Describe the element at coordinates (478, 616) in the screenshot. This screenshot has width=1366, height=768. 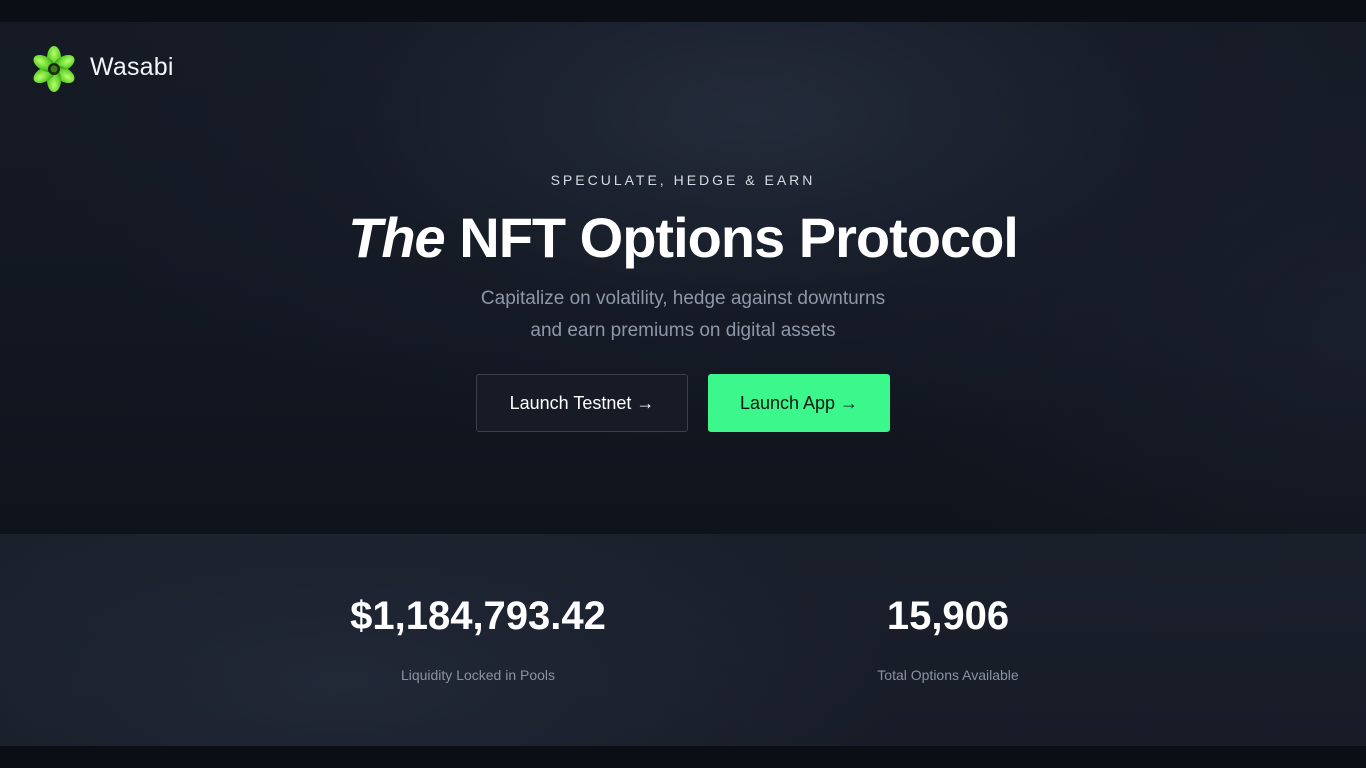
I see `liquidity-value: $1,184,793.42` at that location.